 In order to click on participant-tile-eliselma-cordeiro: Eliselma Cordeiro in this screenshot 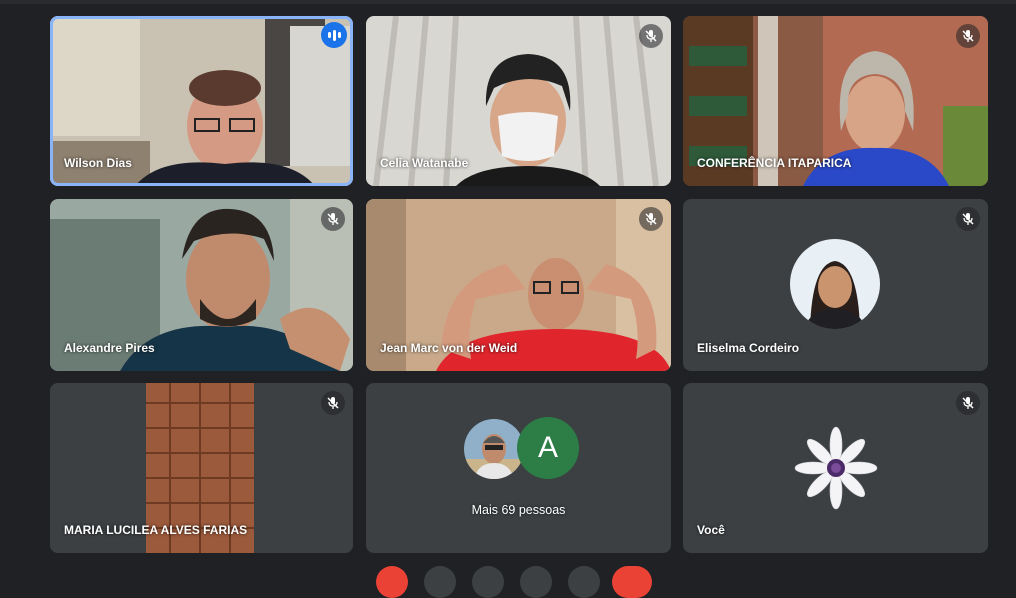, I will do `click(835, 285)`.